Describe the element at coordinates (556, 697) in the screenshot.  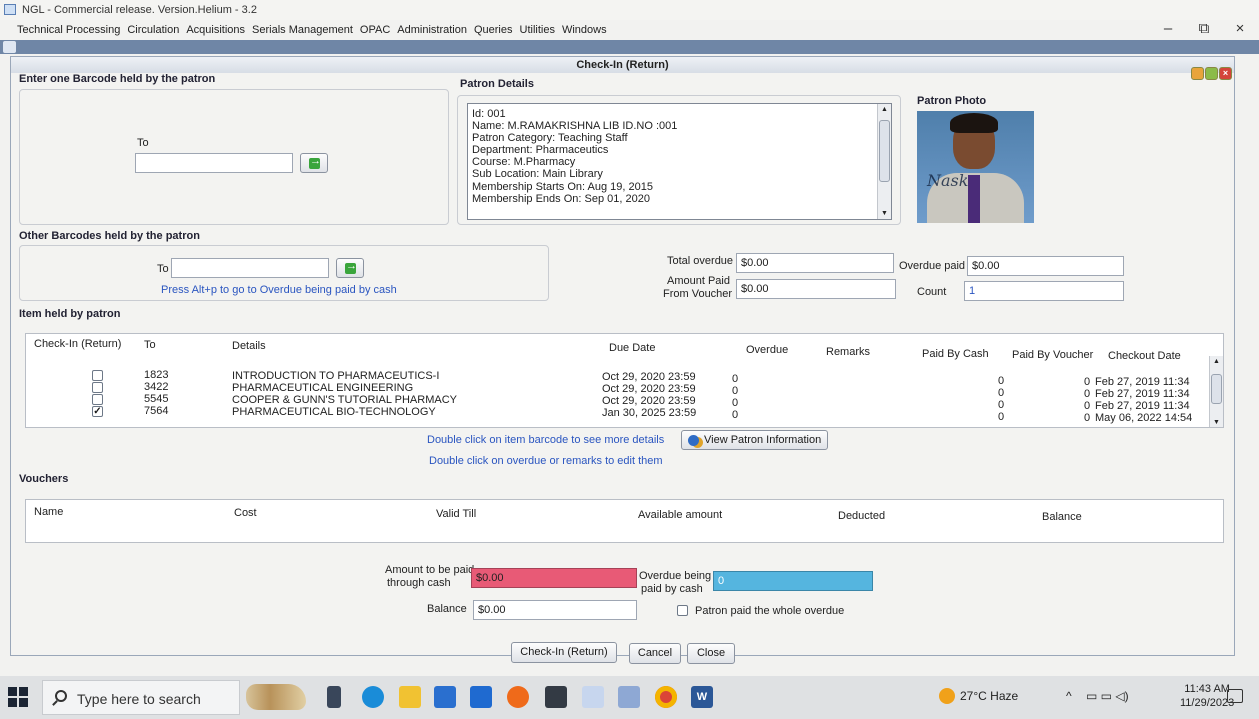
I see `terminal-icon` at that location.